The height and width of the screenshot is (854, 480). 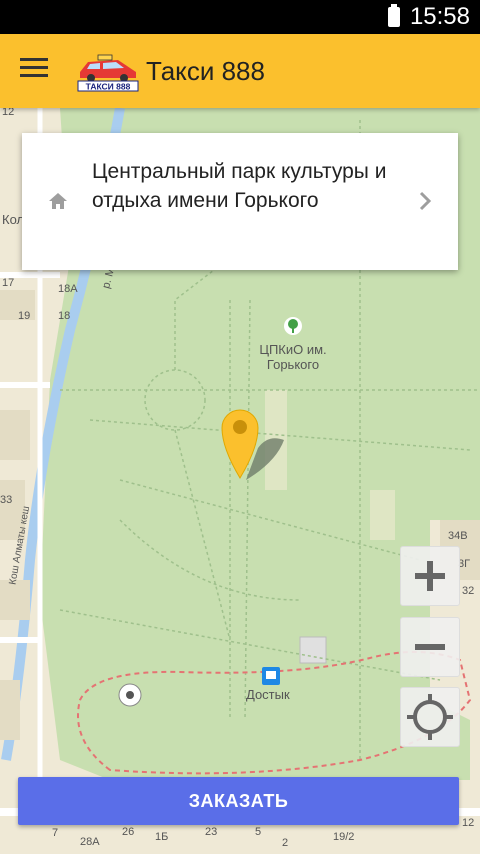 What do you see at coordinates (252, 444) in the screenshot?
I see `location-pin-icon` at bounding box center [252, 444].